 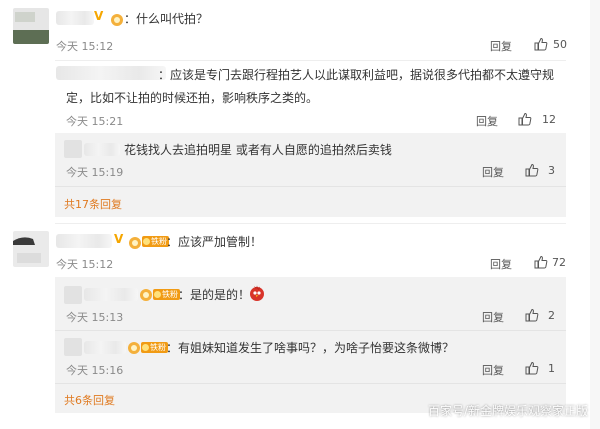 What do you see at coordinates (95, 172) in the screenshot?
I see `reply-time: 今天 15:19` at bounding box center [95, 172].